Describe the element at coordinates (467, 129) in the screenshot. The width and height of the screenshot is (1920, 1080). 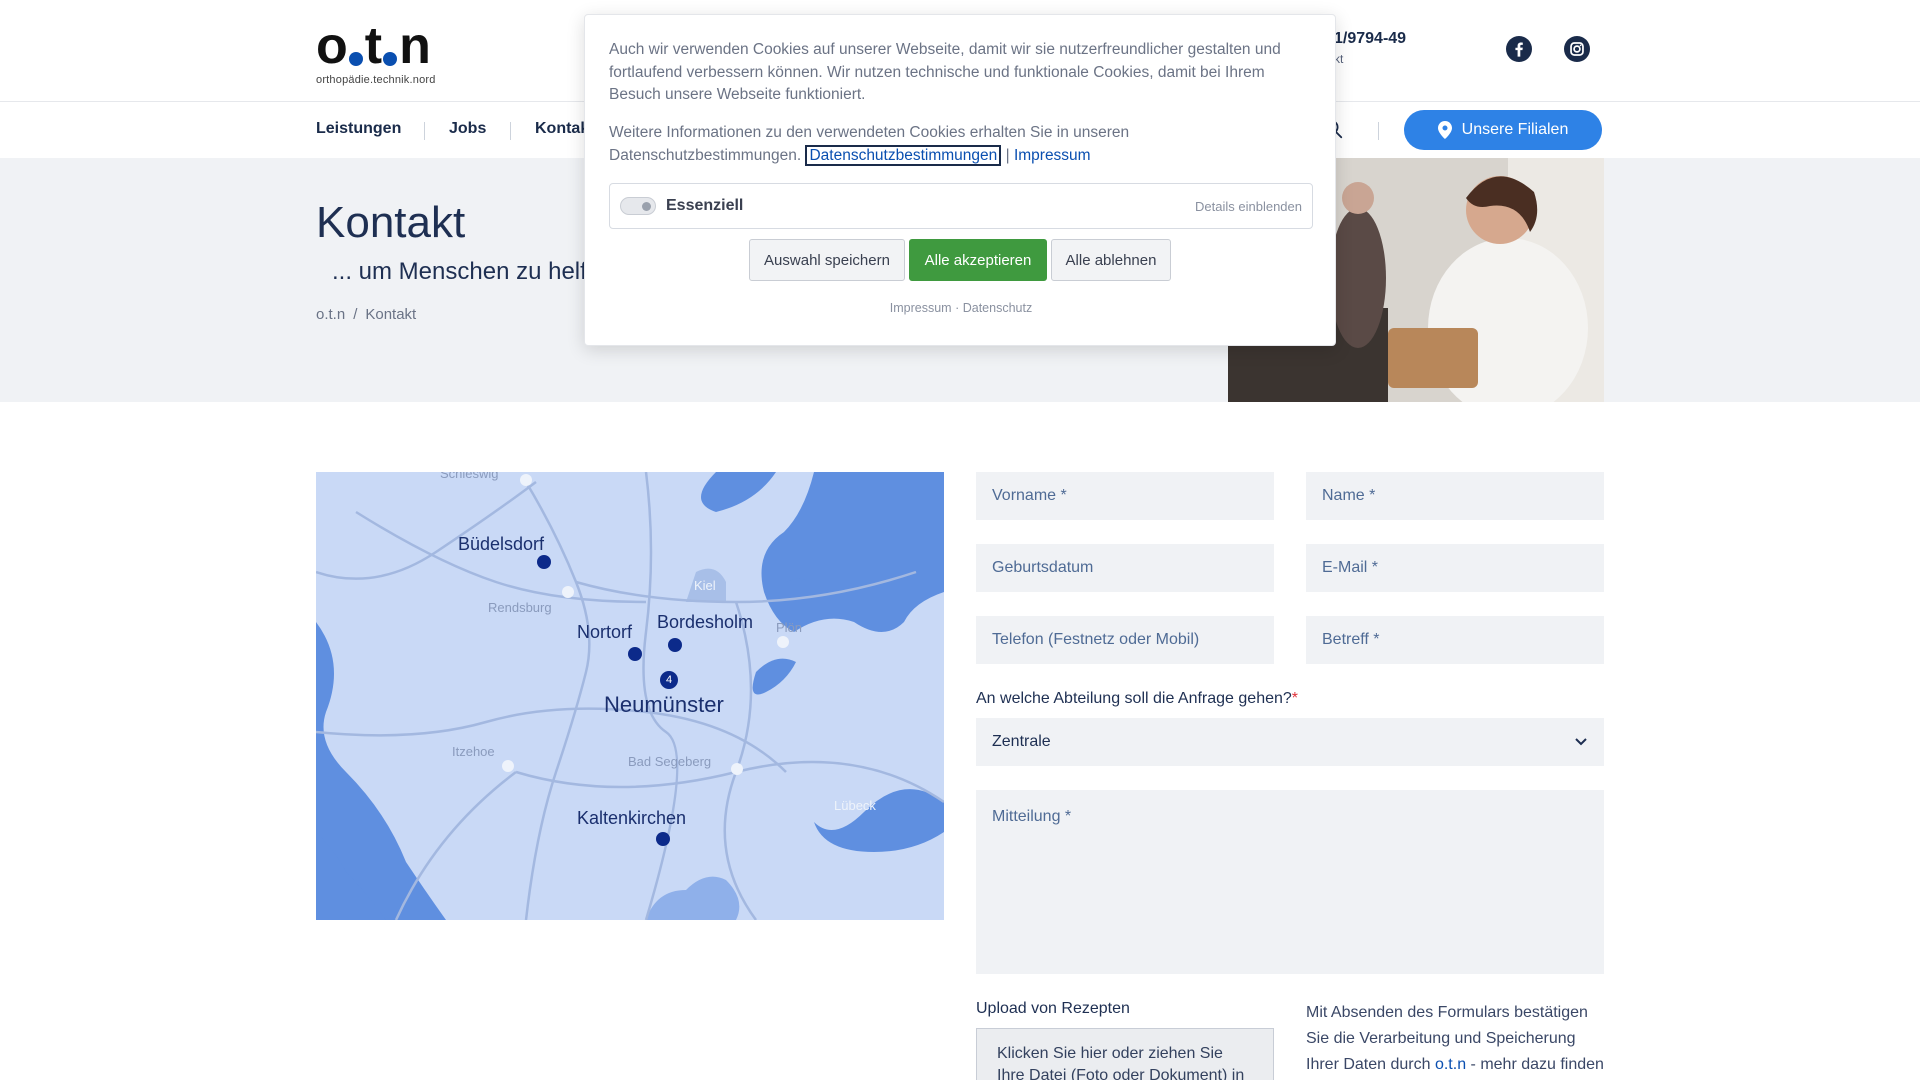
I see `nav-jobs: Jobs` at that location.